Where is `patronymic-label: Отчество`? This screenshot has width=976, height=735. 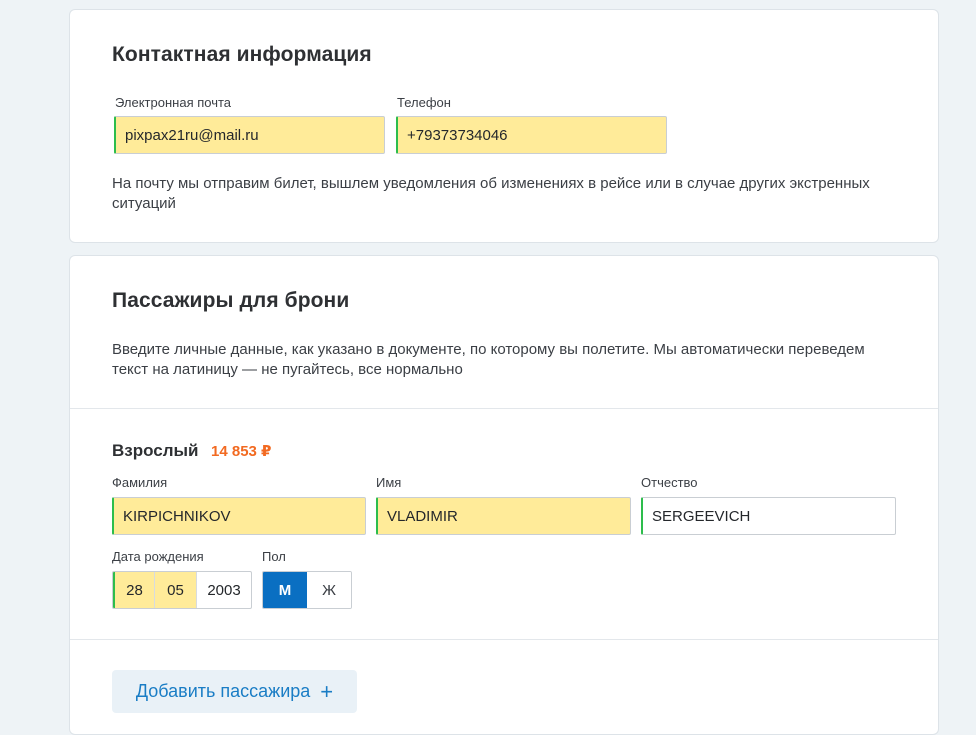
patronymic-label: Отчество is located at coordinates (669, 482).